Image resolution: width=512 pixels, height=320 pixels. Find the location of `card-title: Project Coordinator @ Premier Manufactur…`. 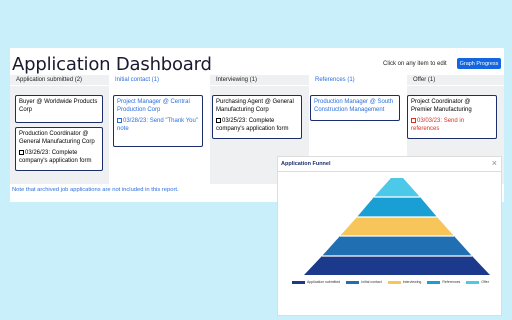

card-title: Project Coordinator @ Premier Manufactur… is located at coordinates (441, 106).